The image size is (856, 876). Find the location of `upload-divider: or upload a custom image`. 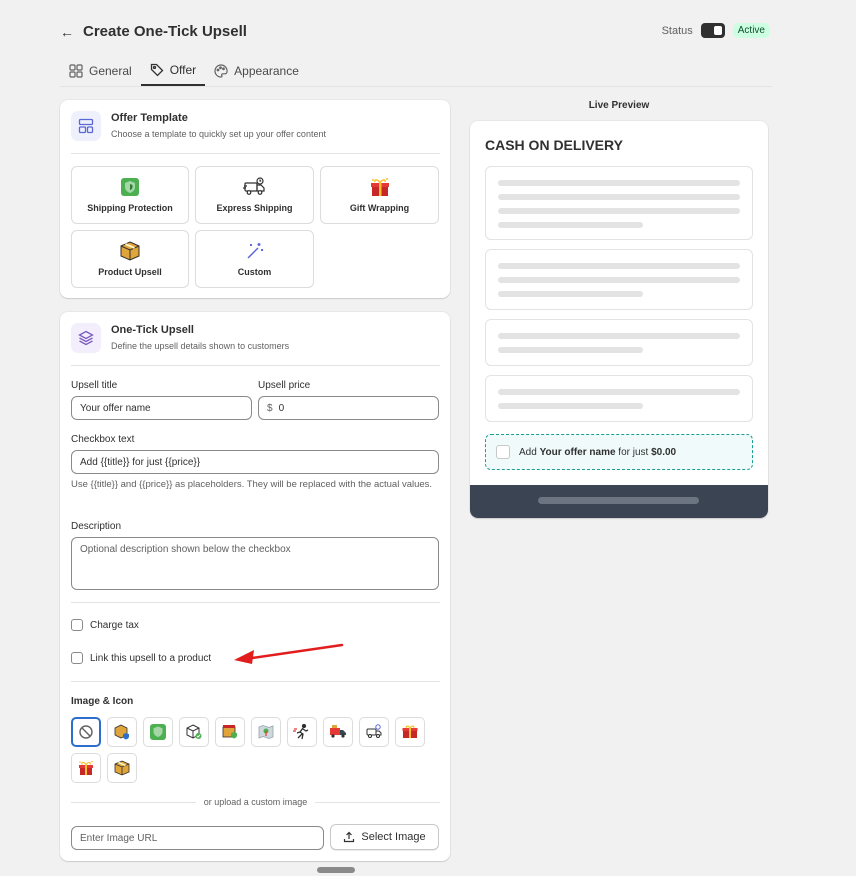

upload-divider: or upload a custom image is located at coordinates (255, 802).